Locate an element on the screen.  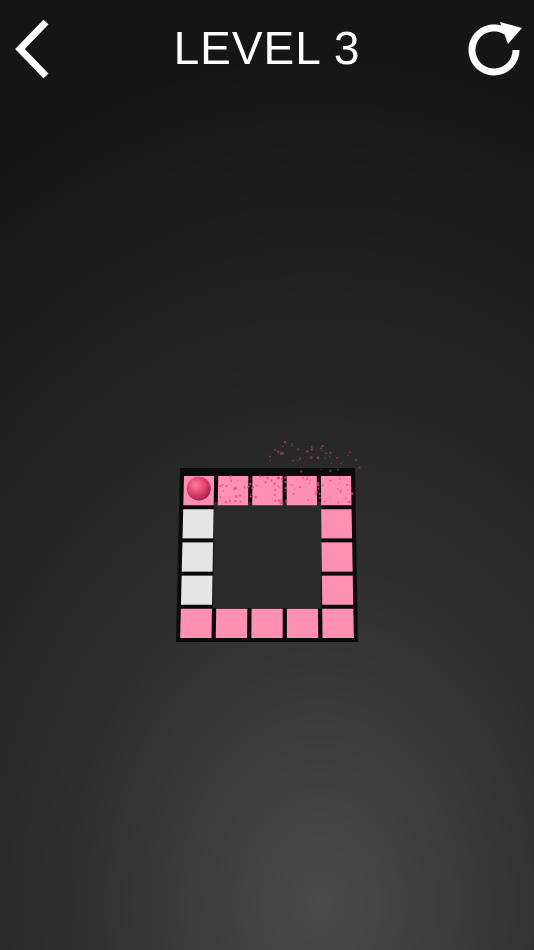
ball is located at coordinates (198, 488).